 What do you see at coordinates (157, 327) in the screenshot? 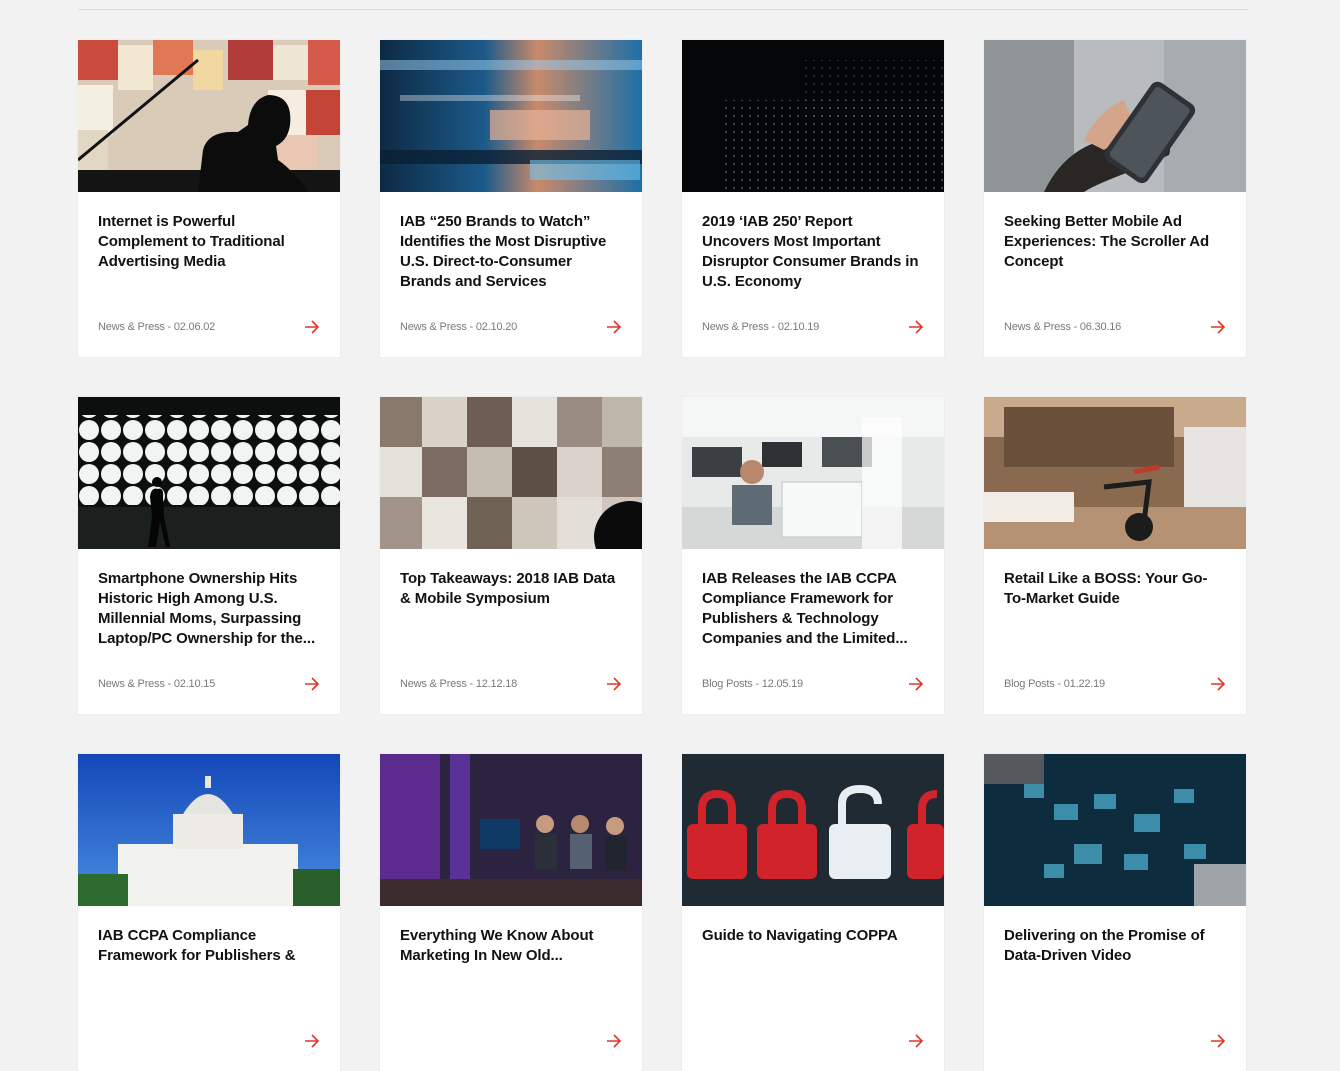
I see `card-category-date: News & Press - 02.06.02` at bounding box center [157, 327].